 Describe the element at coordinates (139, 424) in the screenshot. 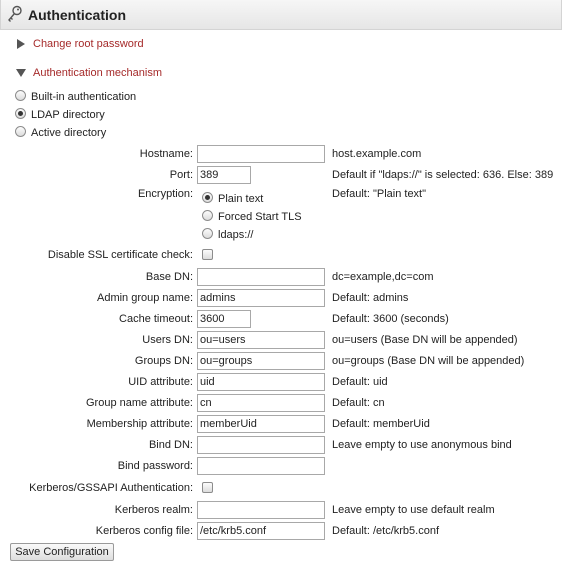

I see `membership-attribute-label: Membership attribute:` at that location.